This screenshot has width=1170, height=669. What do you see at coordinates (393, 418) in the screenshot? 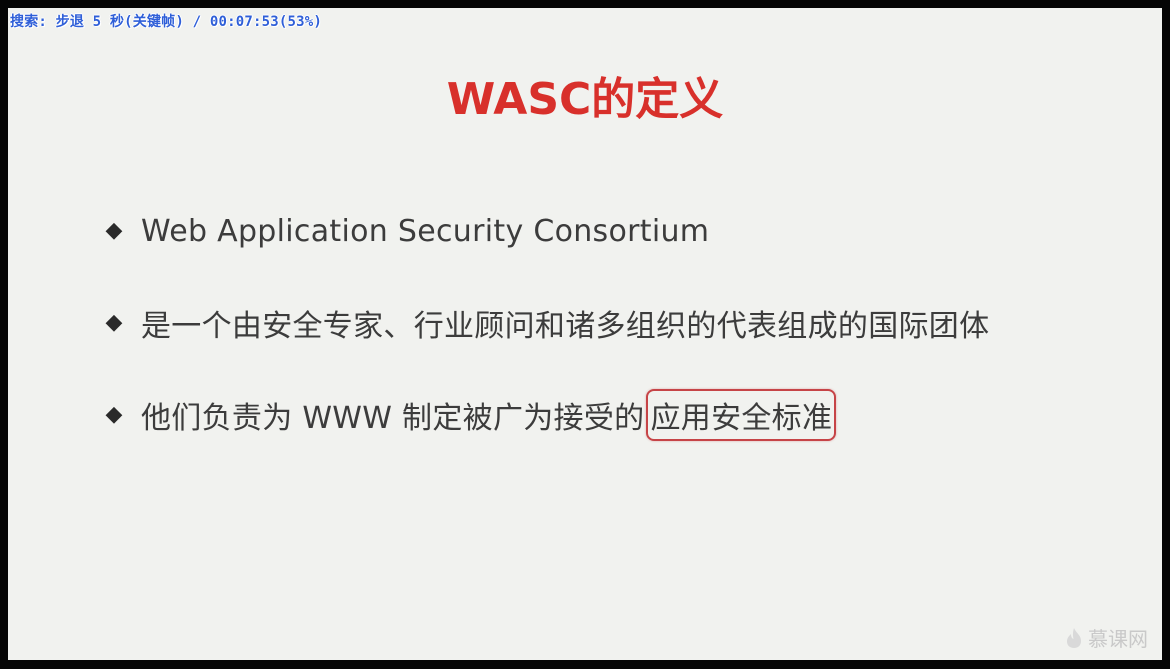
I see `bullet-text-main: 他们负责为 WWW 制定被广为接受的` at bounding box center [393, 418].